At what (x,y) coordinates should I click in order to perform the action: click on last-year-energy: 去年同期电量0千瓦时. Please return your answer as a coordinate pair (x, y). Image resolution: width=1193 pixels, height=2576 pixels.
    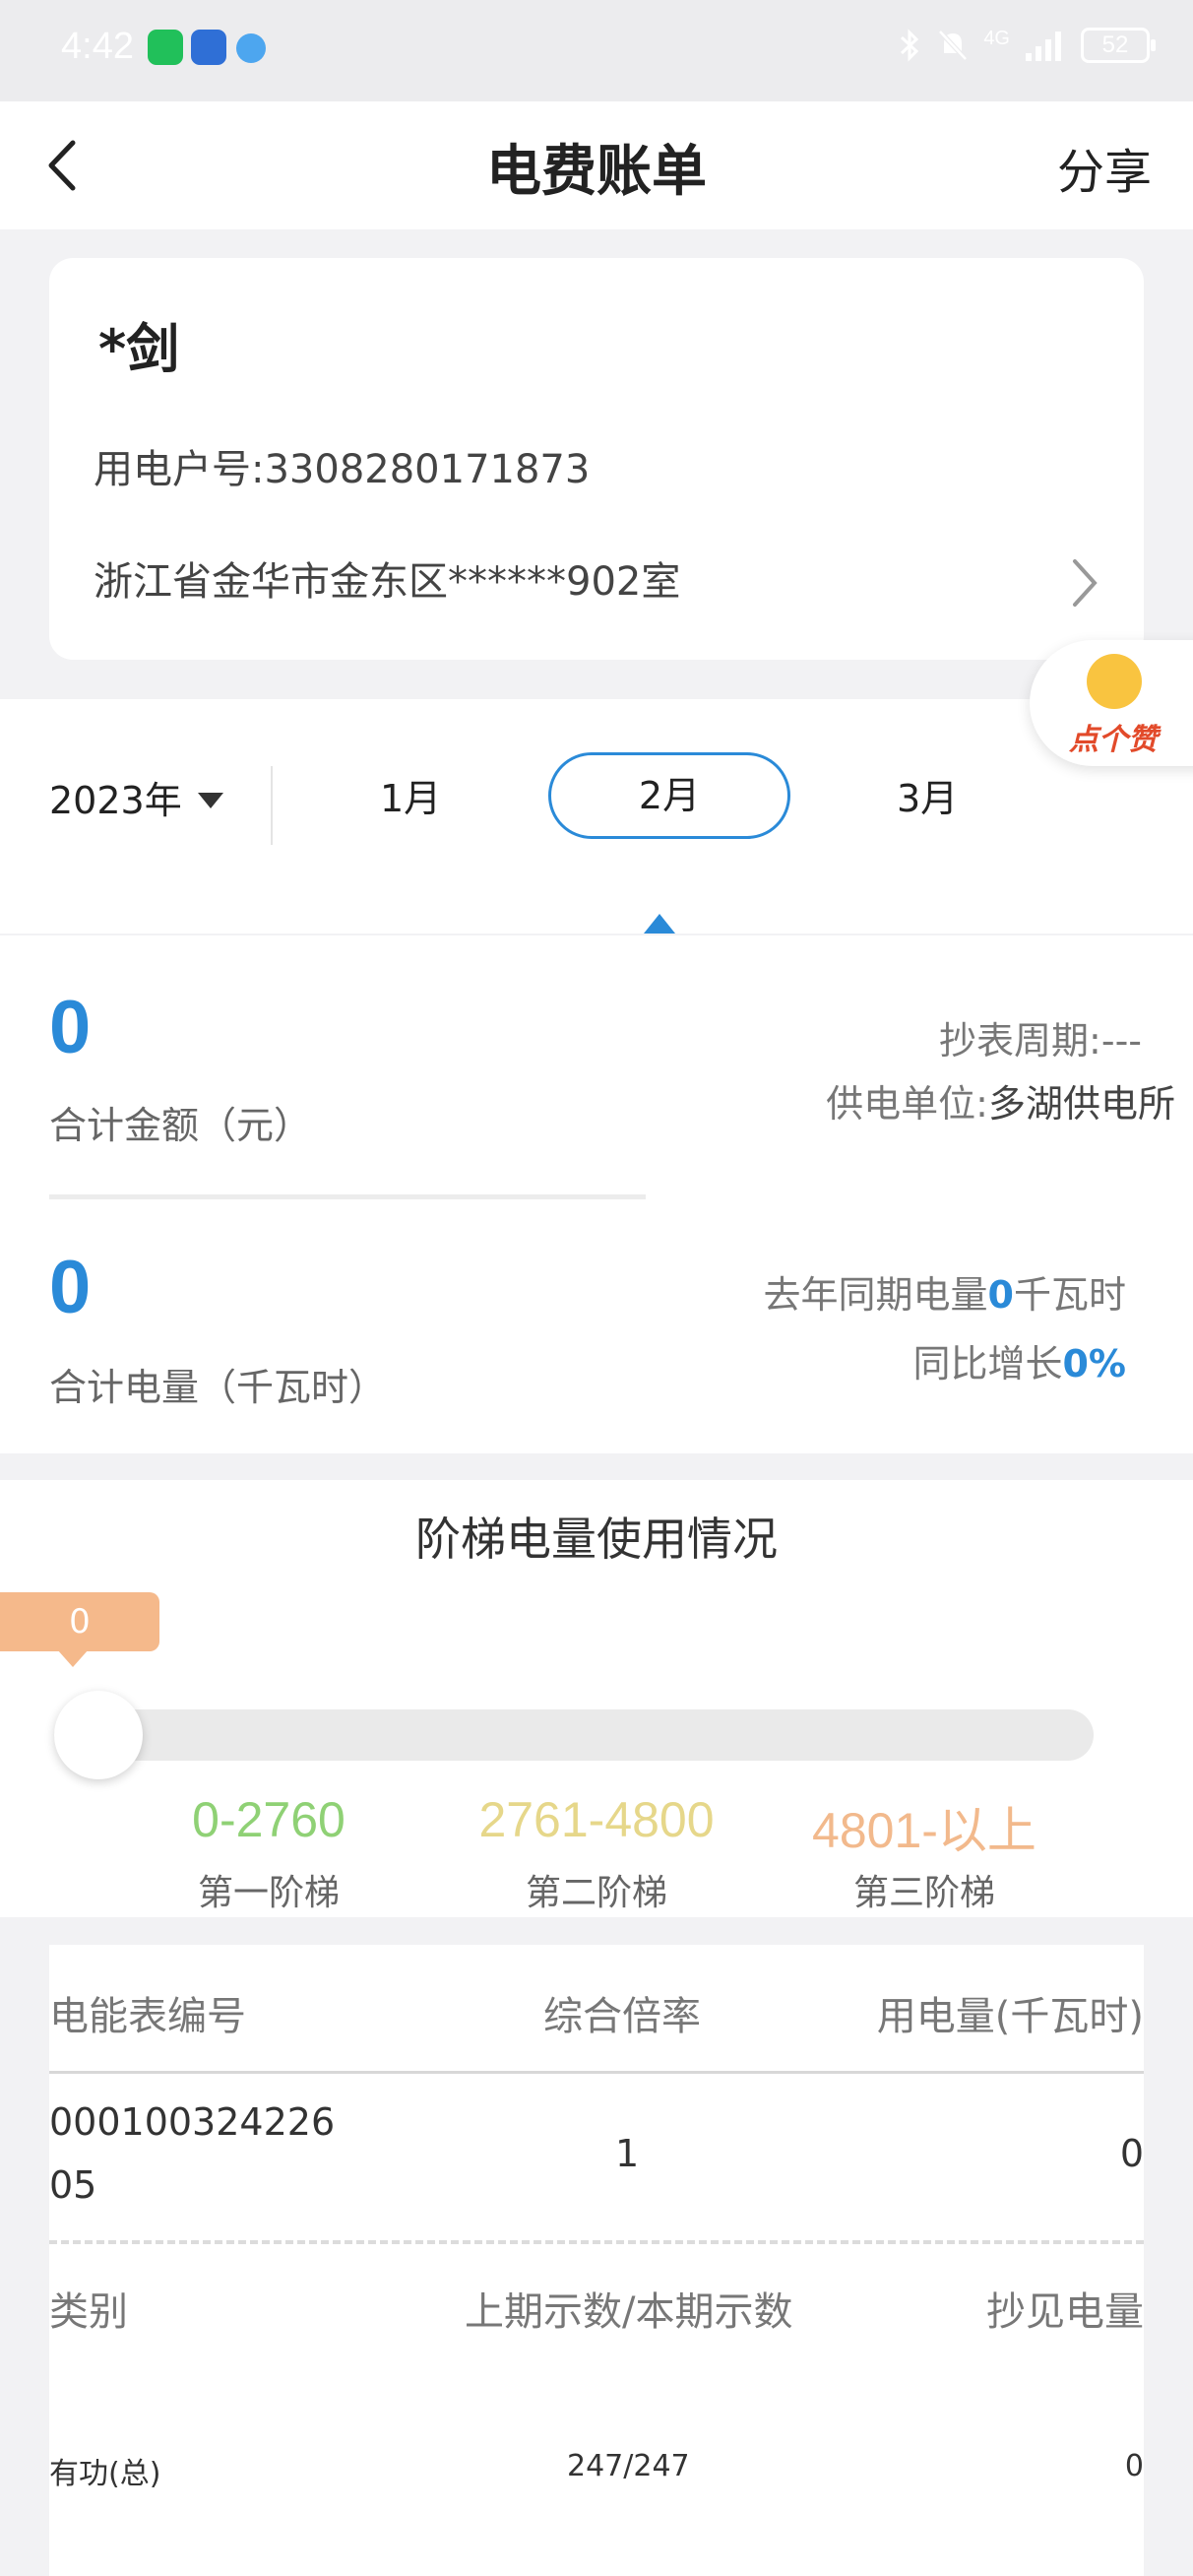
    Looking at the image, I should click on (945, 1291).